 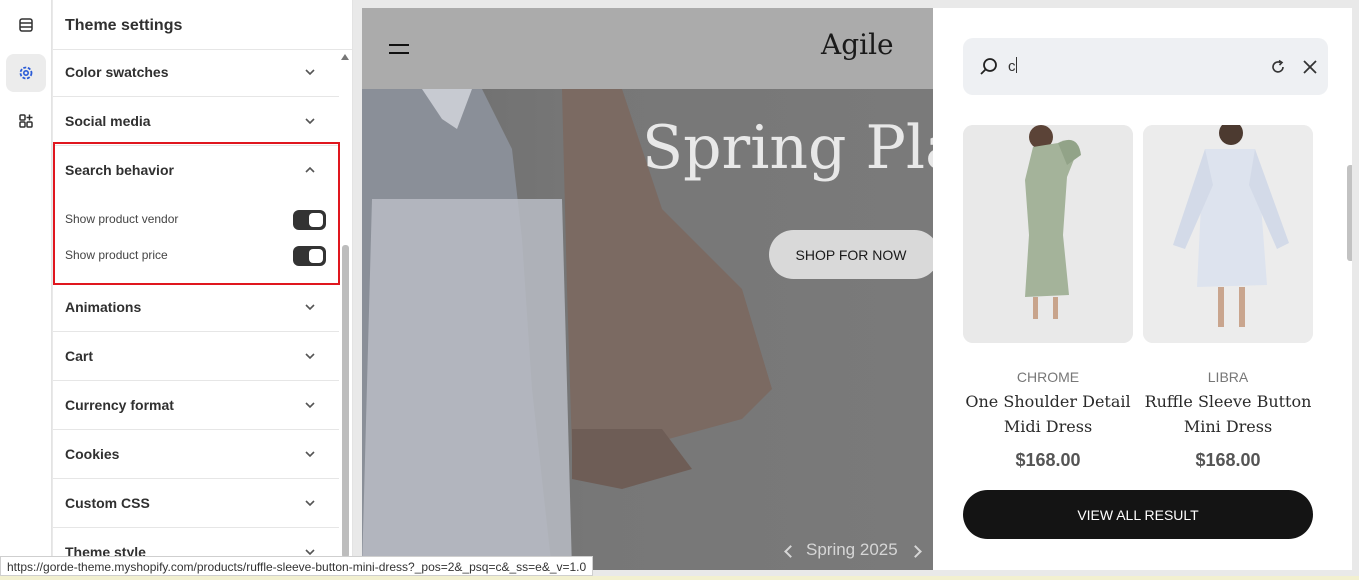 I want to click on product-vendor: LIBRA, so click(x=1228, y=377).